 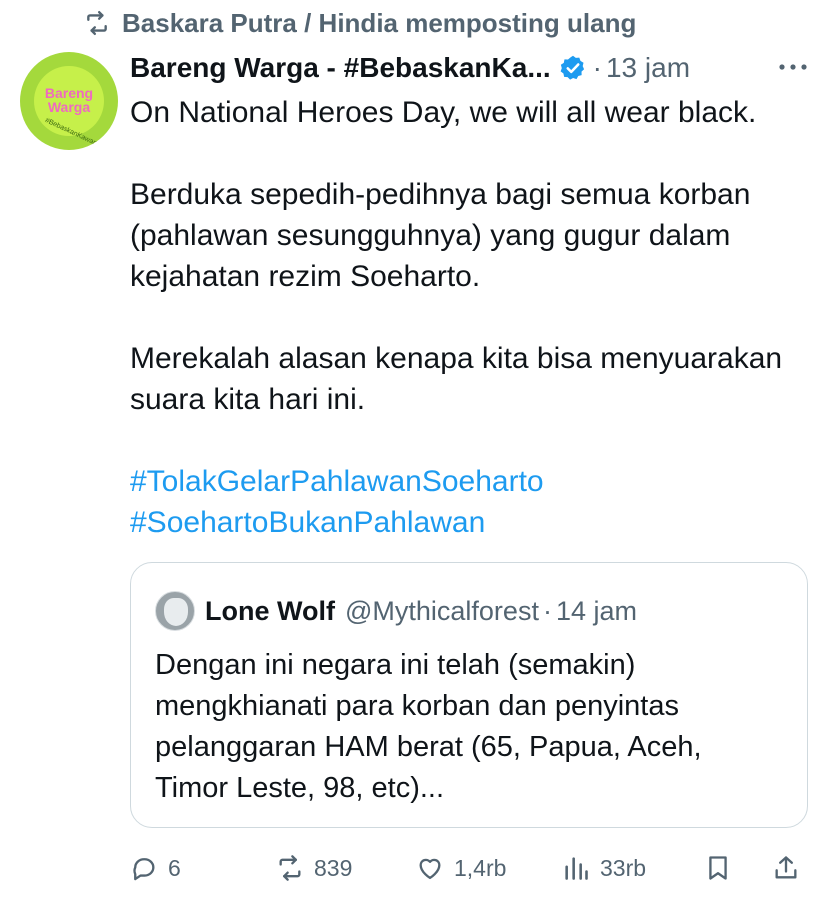 I want to click on repost-button: 839, so click(x=314, y=868).